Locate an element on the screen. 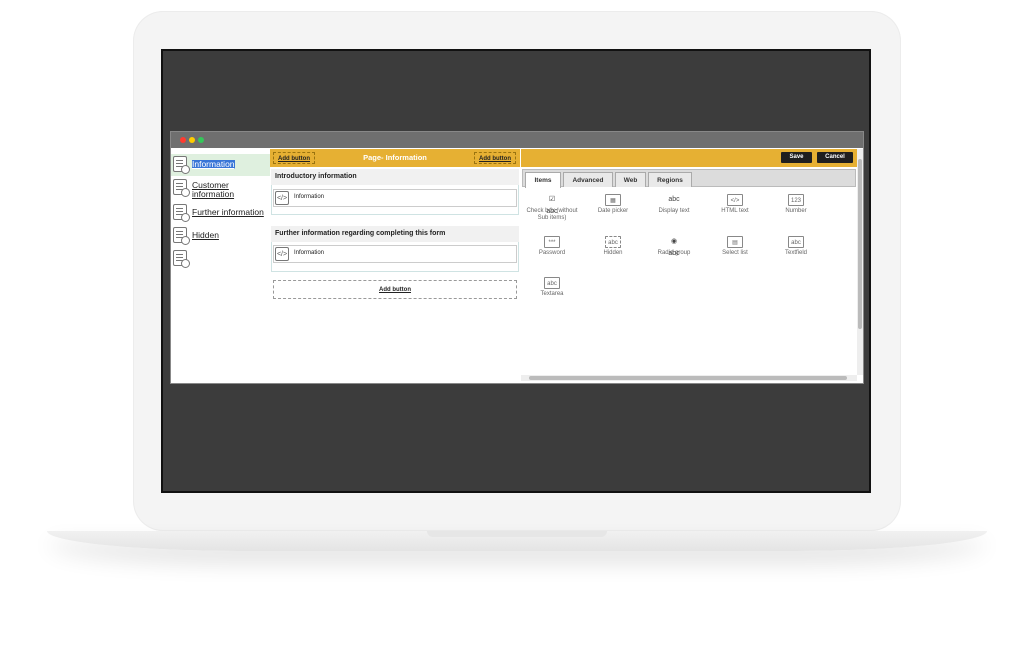 Image resolution: width=1034 pixels, height=653 pixels. textfield-icon: abc is located at coordinates (796, 242).